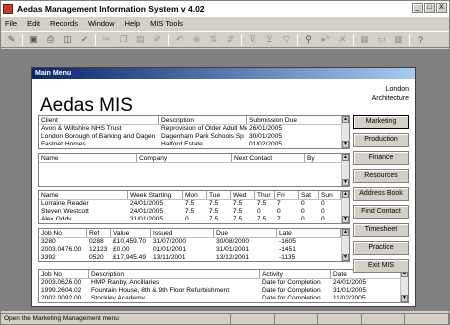  I want to click on delete-record-icon: ✕, so click(342, 39).